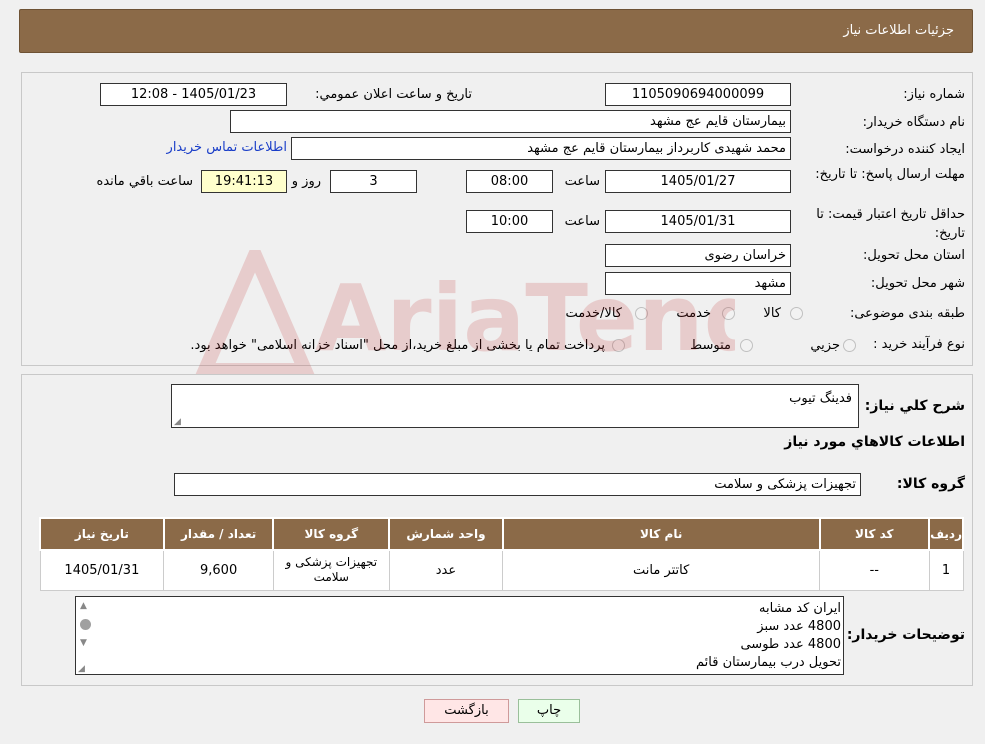 The height and width of the screenshot is (744, 985). Describe the element at coordinates (799, 626) in the screenshot. I see `notes-line-2: 4800 عدد سبز` at that location.